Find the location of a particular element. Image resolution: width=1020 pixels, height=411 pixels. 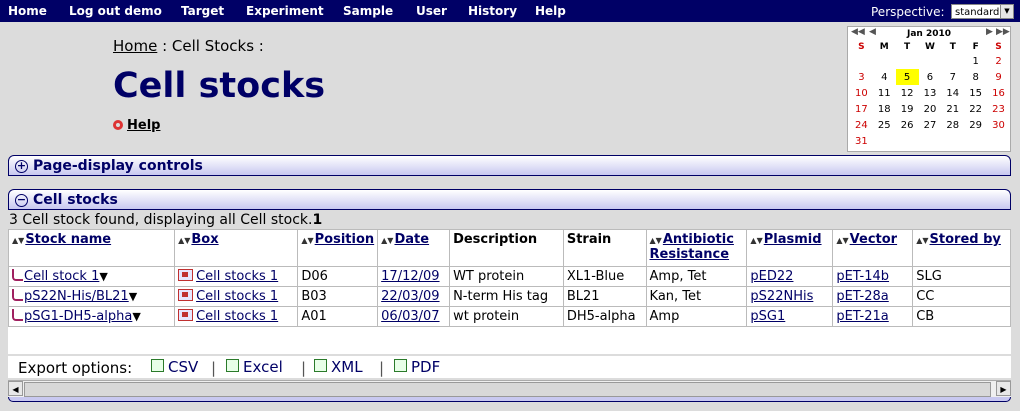

column-header: ▲▼Date is located at coordinates (414, 248).